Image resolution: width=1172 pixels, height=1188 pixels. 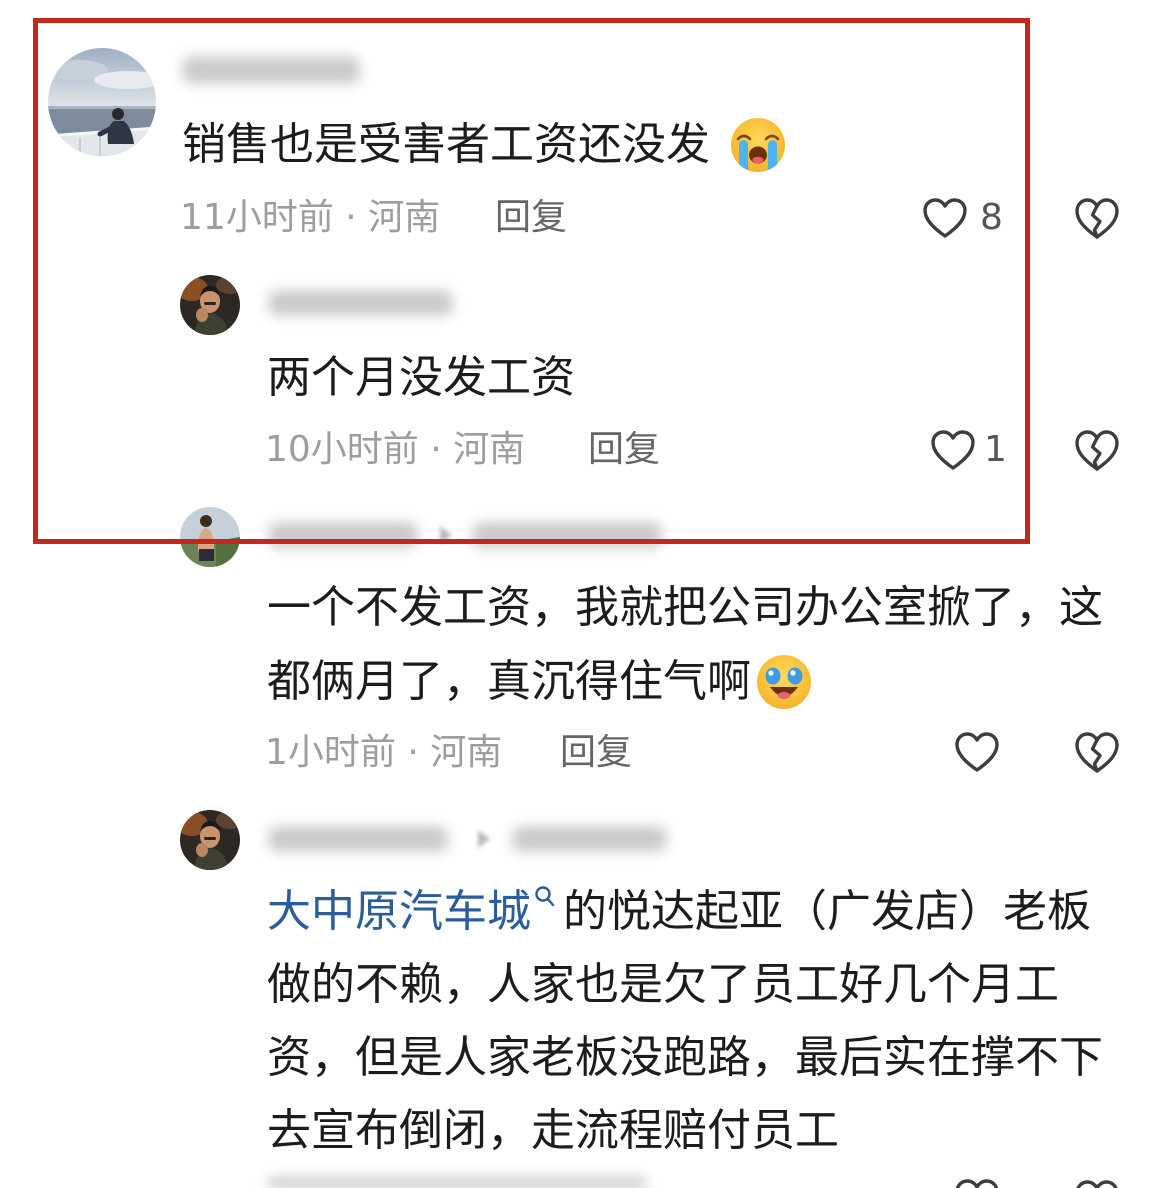 What do you see at coordinates (399, 911) in the screenshot?
I see `search-link: 大中原汽车城` at bounding box center [399, 911].